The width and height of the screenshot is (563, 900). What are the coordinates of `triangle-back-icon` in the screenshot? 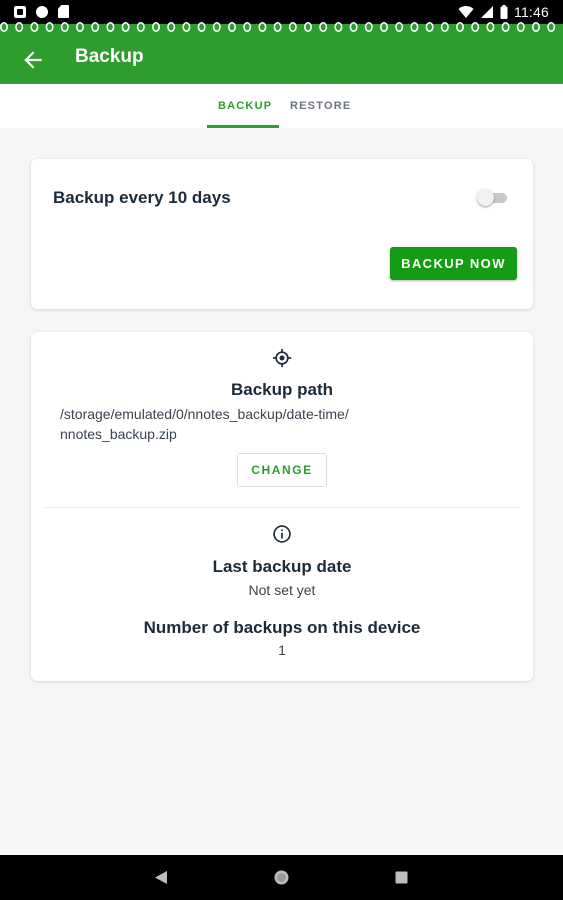 It's located at (161, 877).